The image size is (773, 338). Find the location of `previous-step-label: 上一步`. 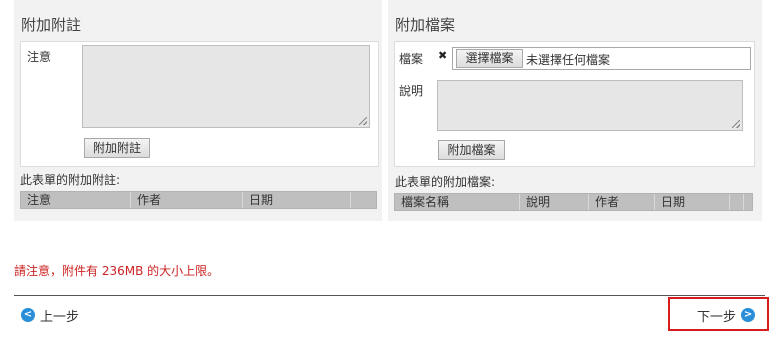

previous-step-label: 上一步 is located at coordinates (60, 317).